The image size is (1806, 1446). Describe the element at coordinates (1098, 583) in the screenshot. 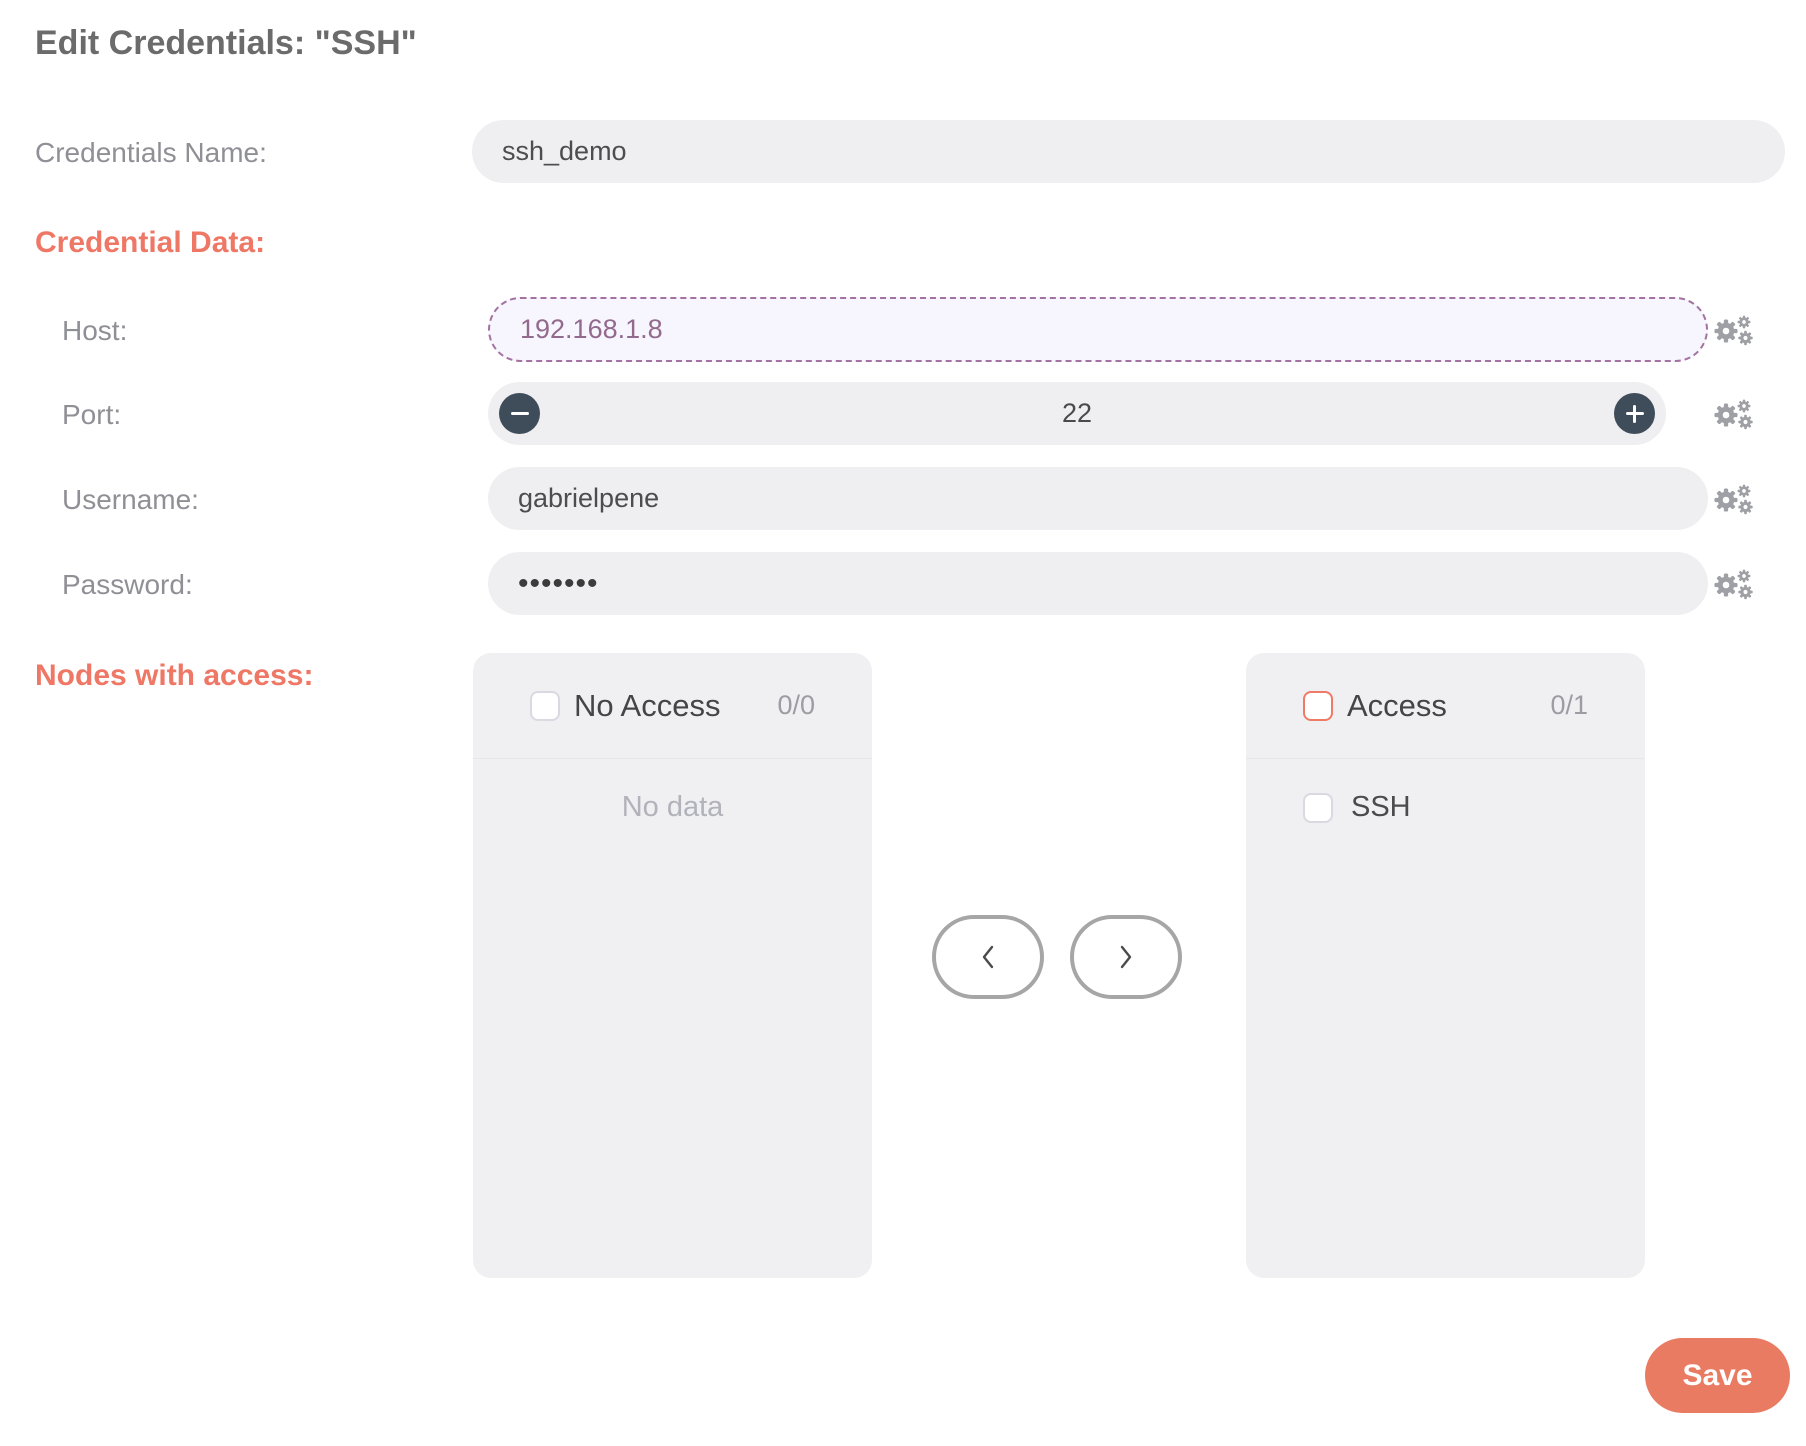

I see `password-input: •••••••` at that location.